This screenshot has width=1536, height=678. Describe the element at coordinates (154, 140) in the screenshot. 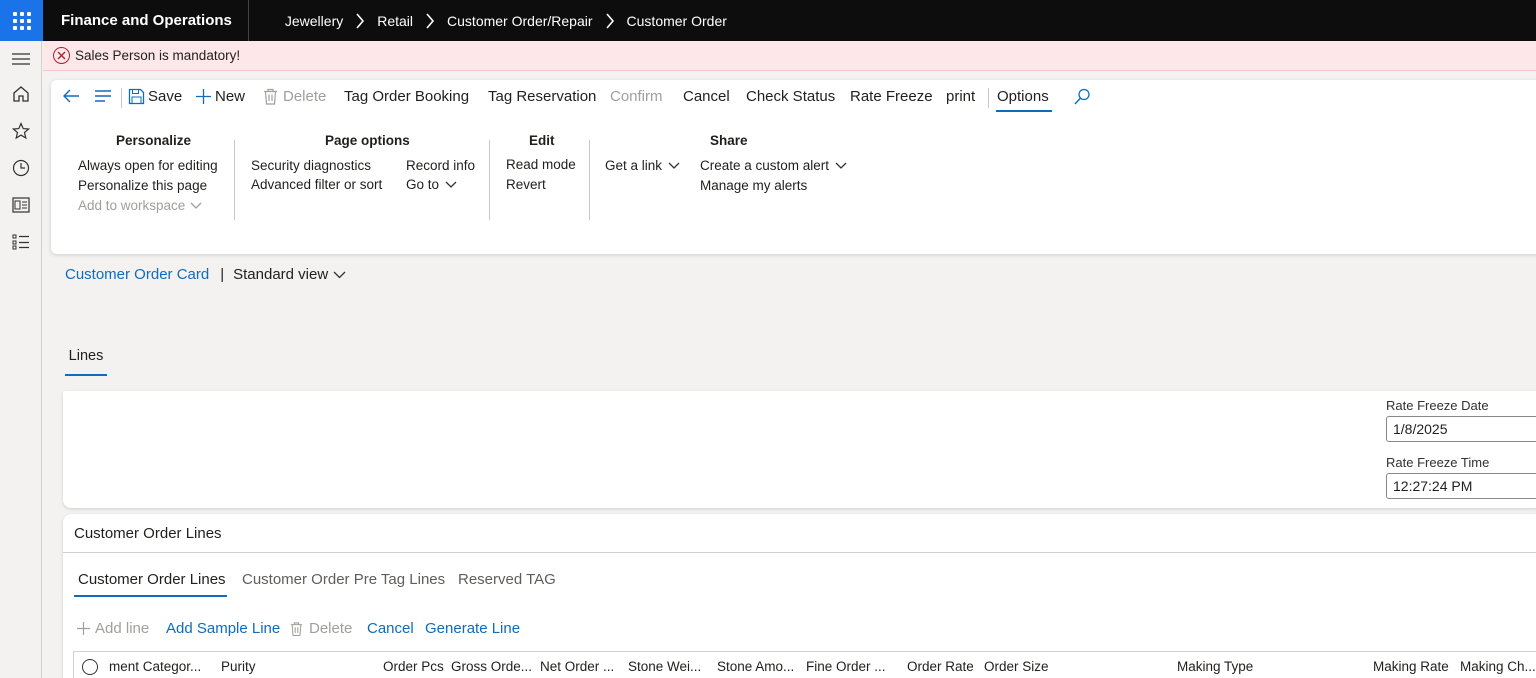

I see `personalize-group-title: Personalize` at that location.